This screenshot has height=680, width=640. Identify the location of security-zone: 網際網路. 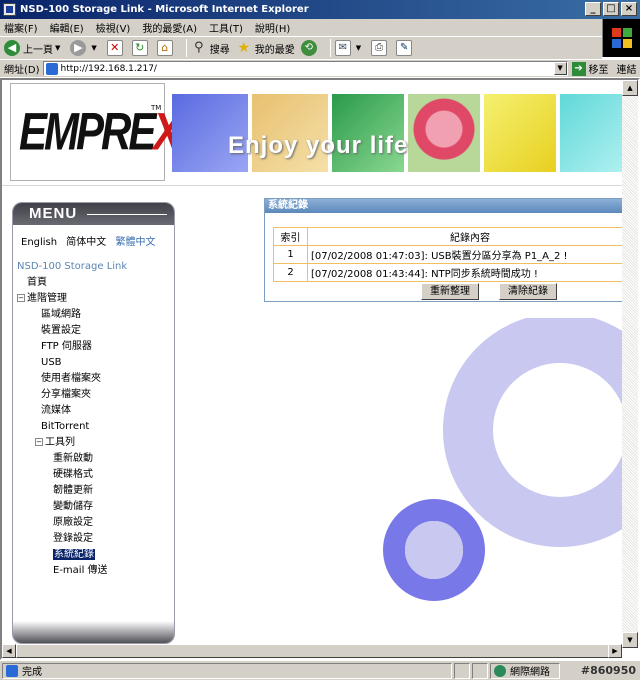
(525, 670).